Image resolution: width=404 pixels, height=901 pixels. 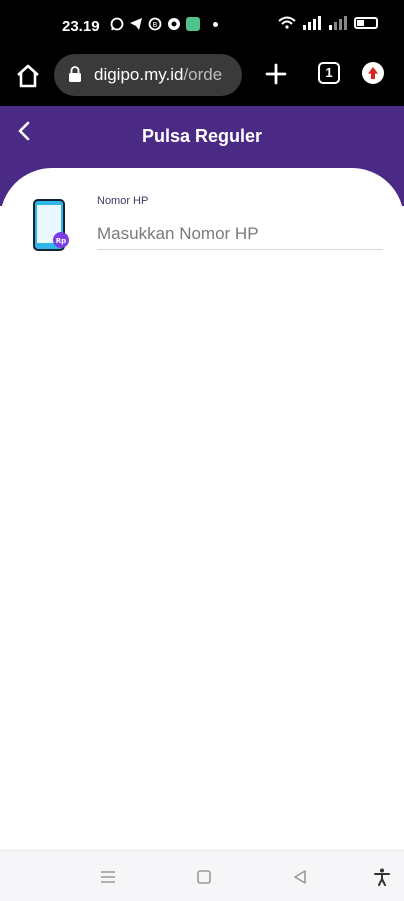 What do you see at coordinates (203, 74) in the screenshot?
I see `url-path: /orde` at bounding box center [203, 74].